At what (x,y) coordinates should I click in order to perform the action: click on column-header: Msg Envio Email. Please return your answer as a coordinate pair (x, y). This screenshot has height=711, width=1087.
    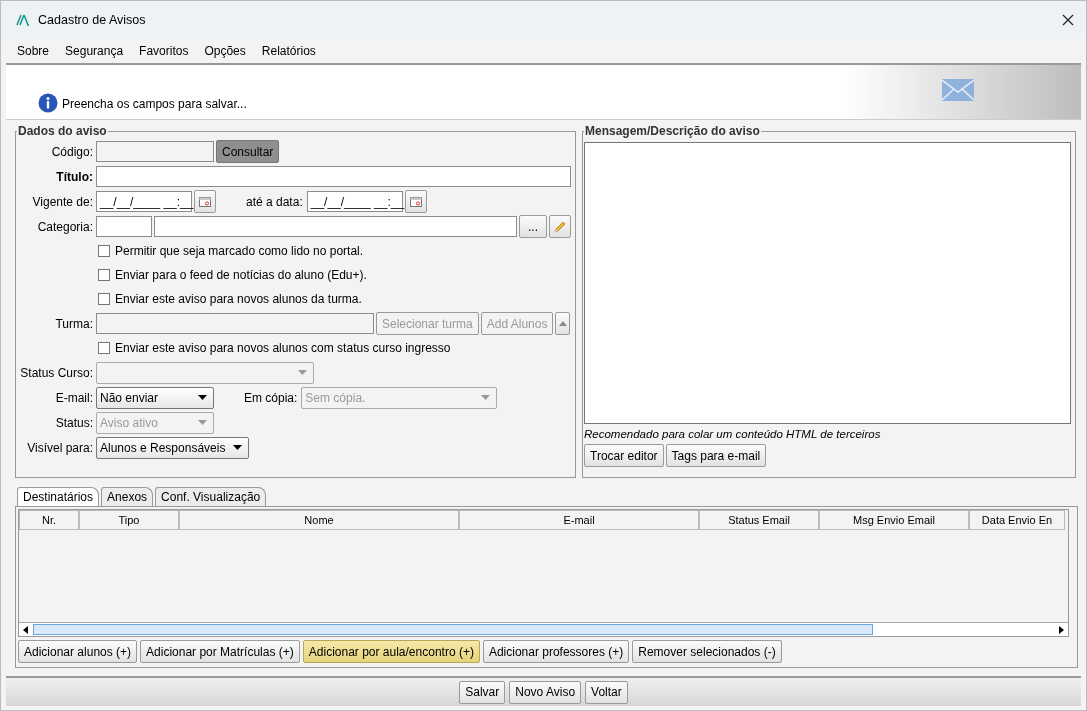
    Looking at the image, I should click on (894, 520).